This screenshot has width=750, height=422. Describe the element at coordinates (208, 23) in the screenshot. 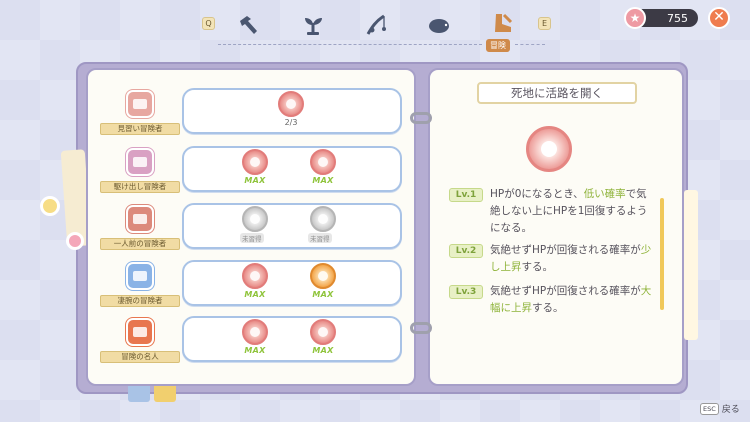

I see `key-hint-q: Q` at that location.